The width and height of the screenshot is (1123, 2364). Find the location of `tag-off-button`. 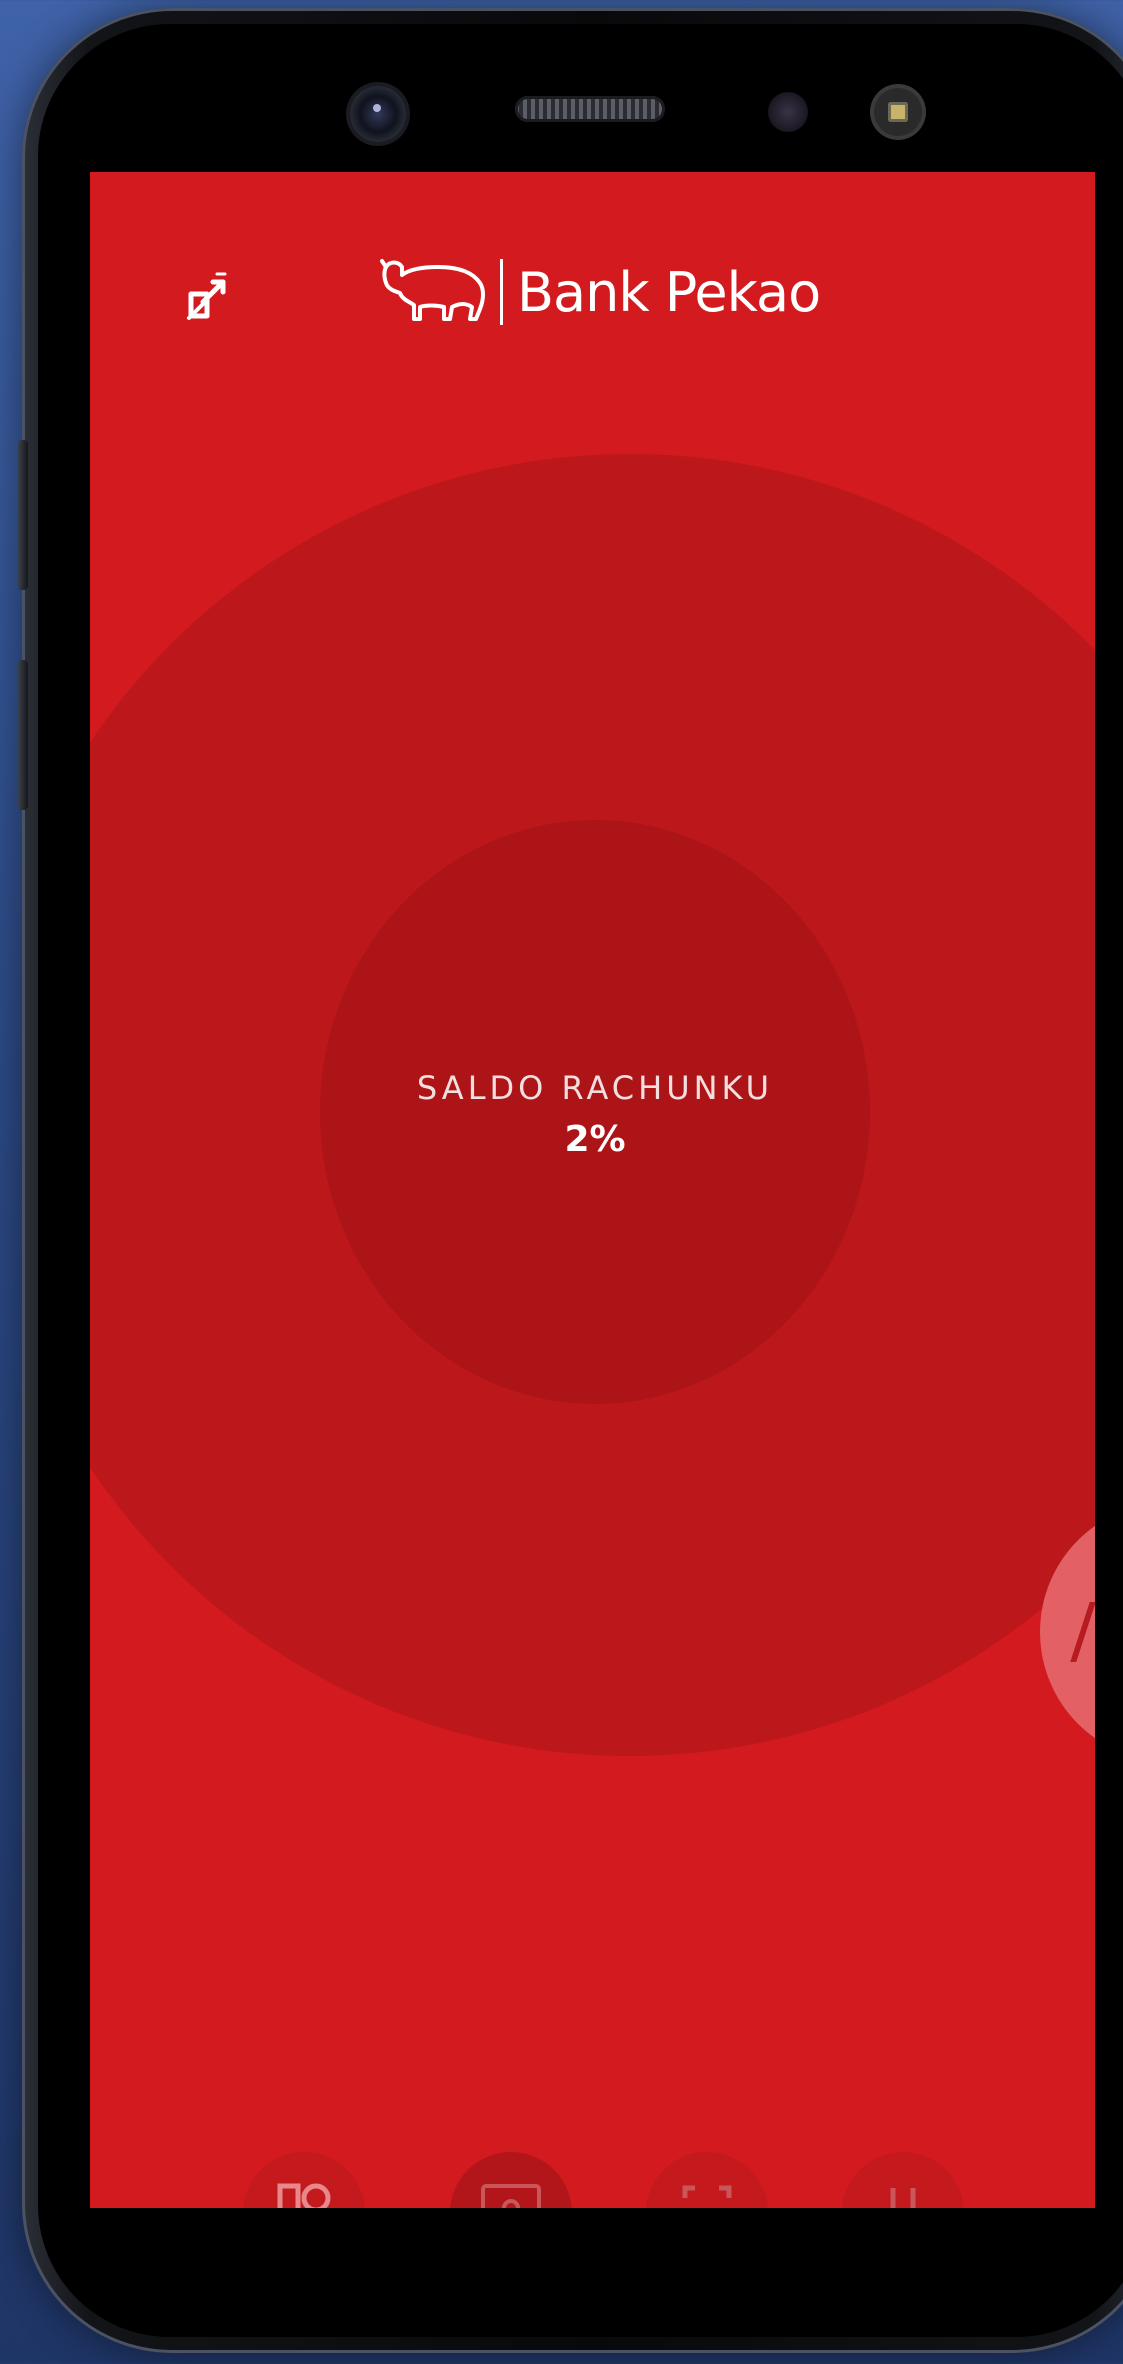

tag-off-button is located at coordinates (208, 297).